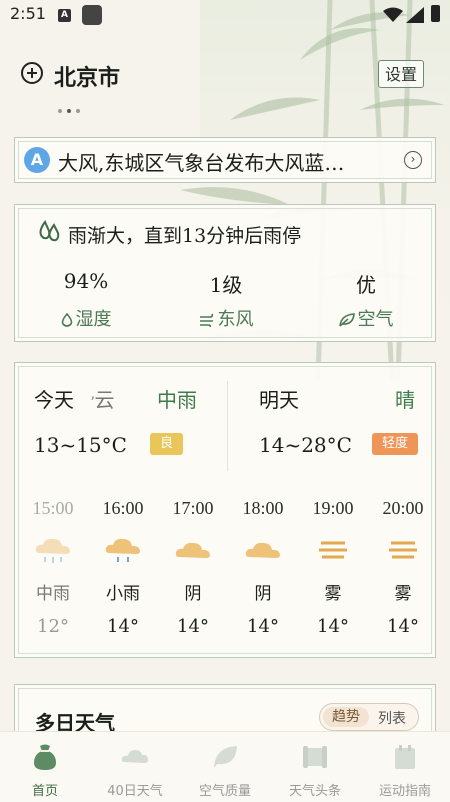 The width and height of the screenshot is (450, 802). I want to click on today-condition-detail: 中雨, so click(177, 400).